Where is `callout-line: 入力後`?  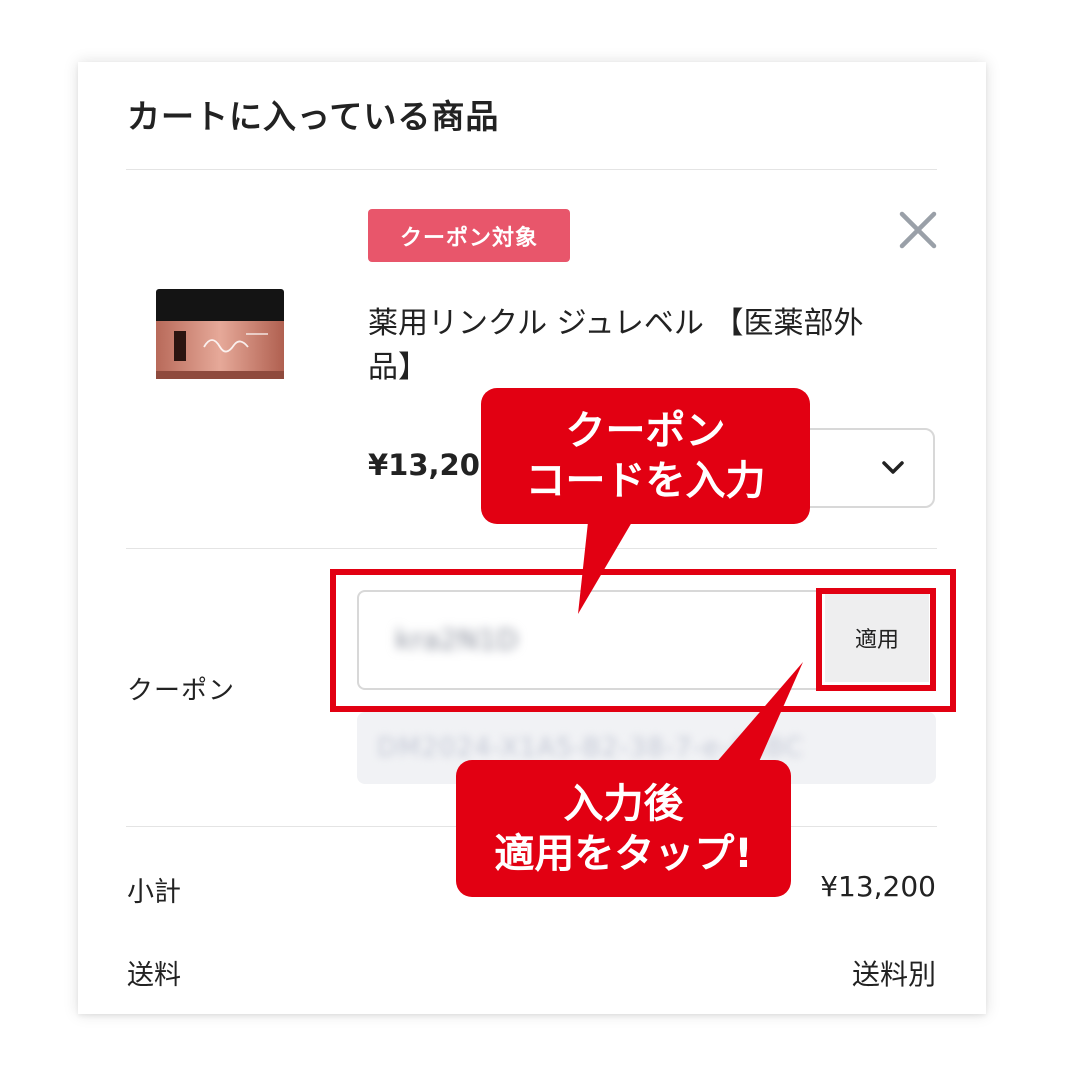
callout-line: 入力後 is located at coordinates (623, 803).